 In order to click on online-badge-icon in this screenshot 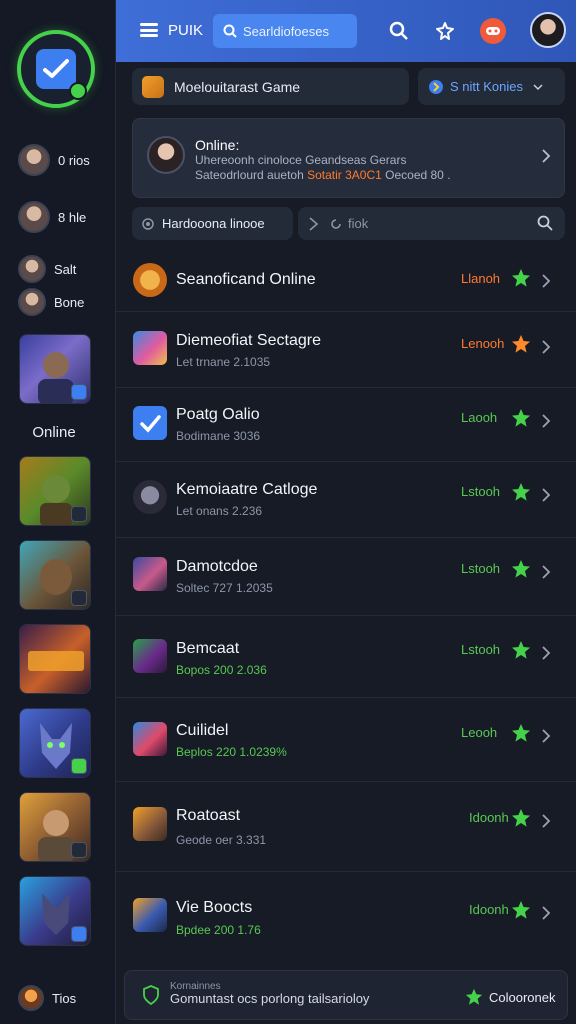, I will do `click(78, 91)`.